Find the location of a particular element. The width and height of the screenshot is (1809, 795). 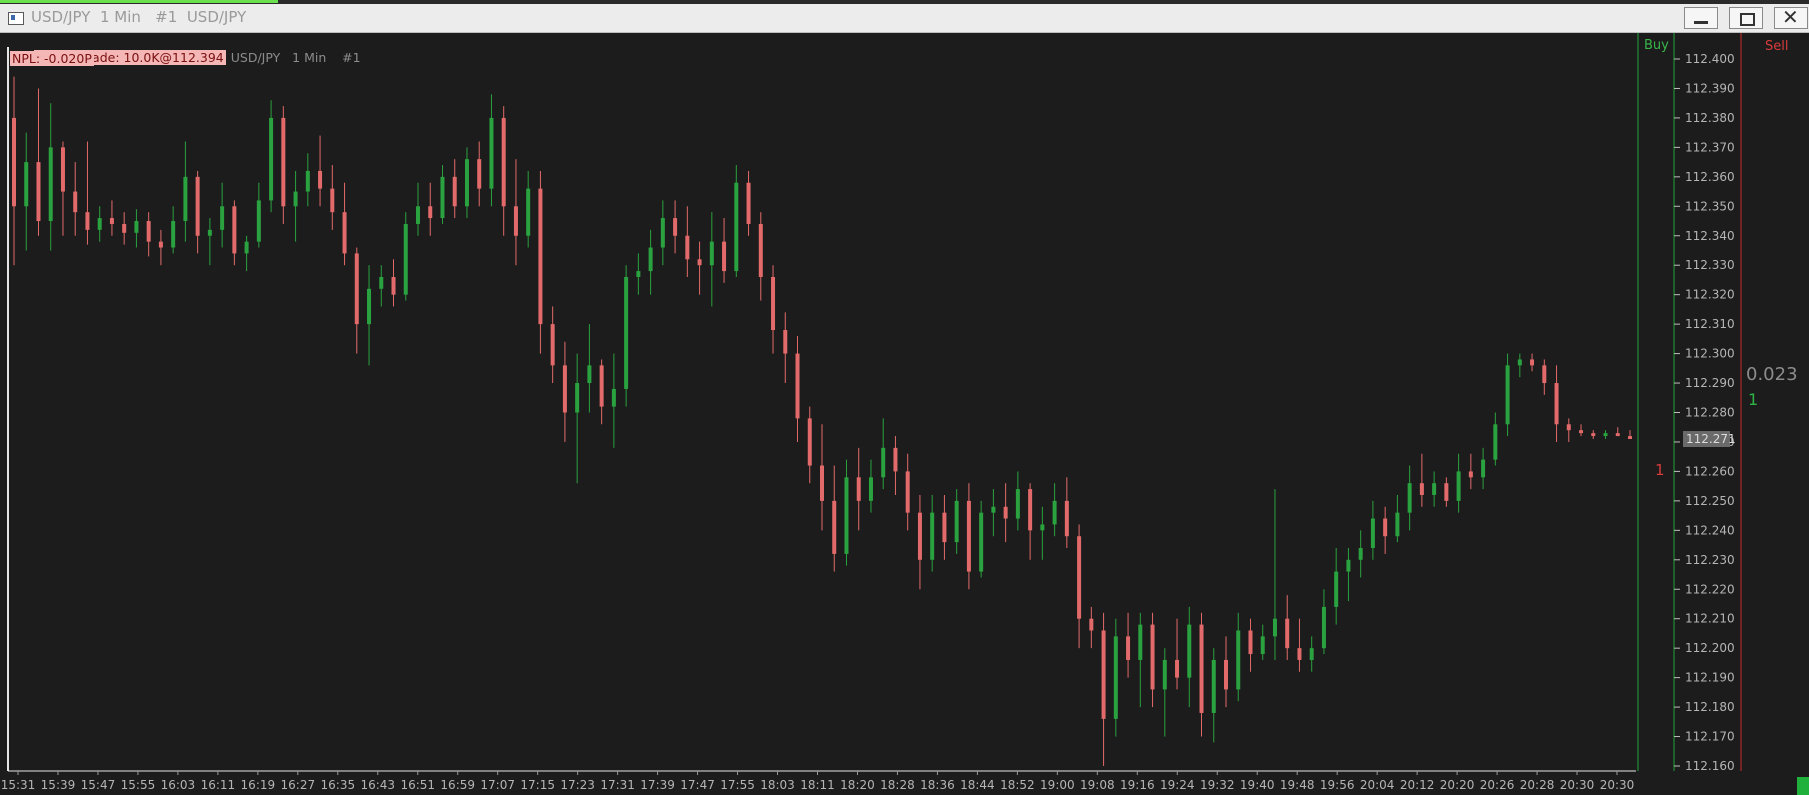

npl-value: NPL: -0.020P is located at coordinates (52, 58).